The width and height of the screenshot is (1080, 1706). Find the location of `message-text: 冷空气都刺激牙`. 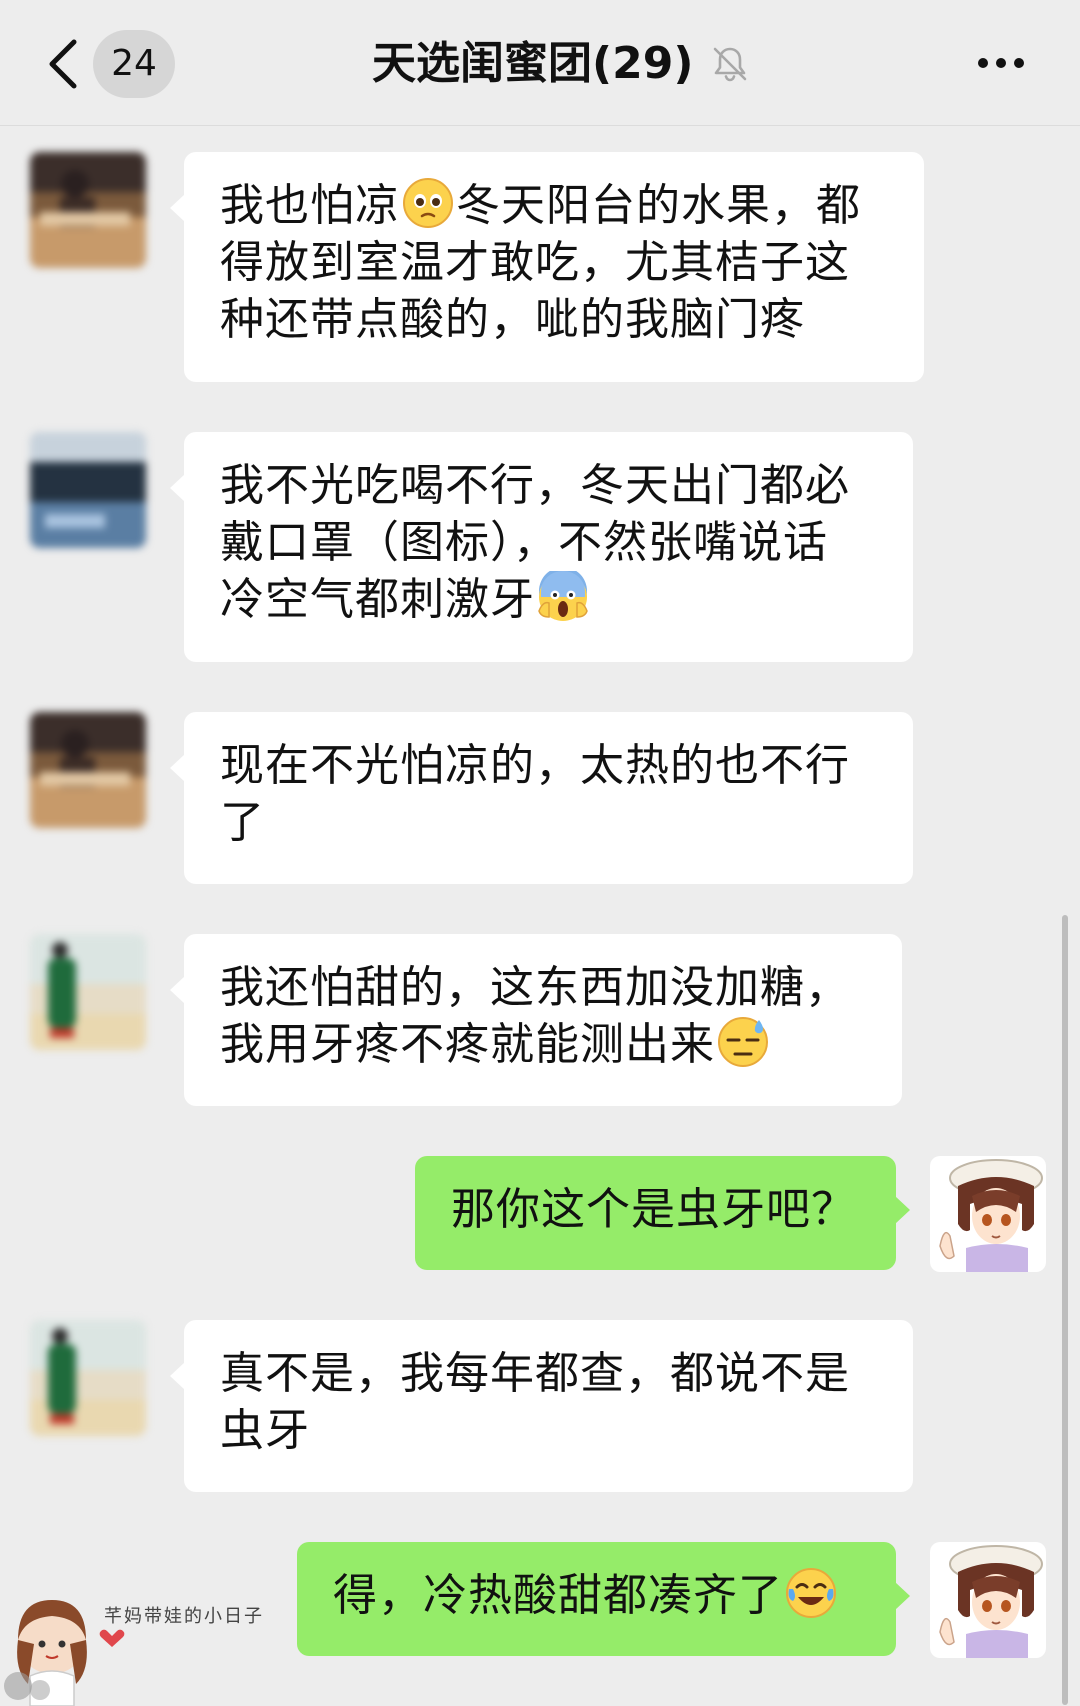

message-text: 冷空气都刺激牙 is located at coordinates (377, 599).